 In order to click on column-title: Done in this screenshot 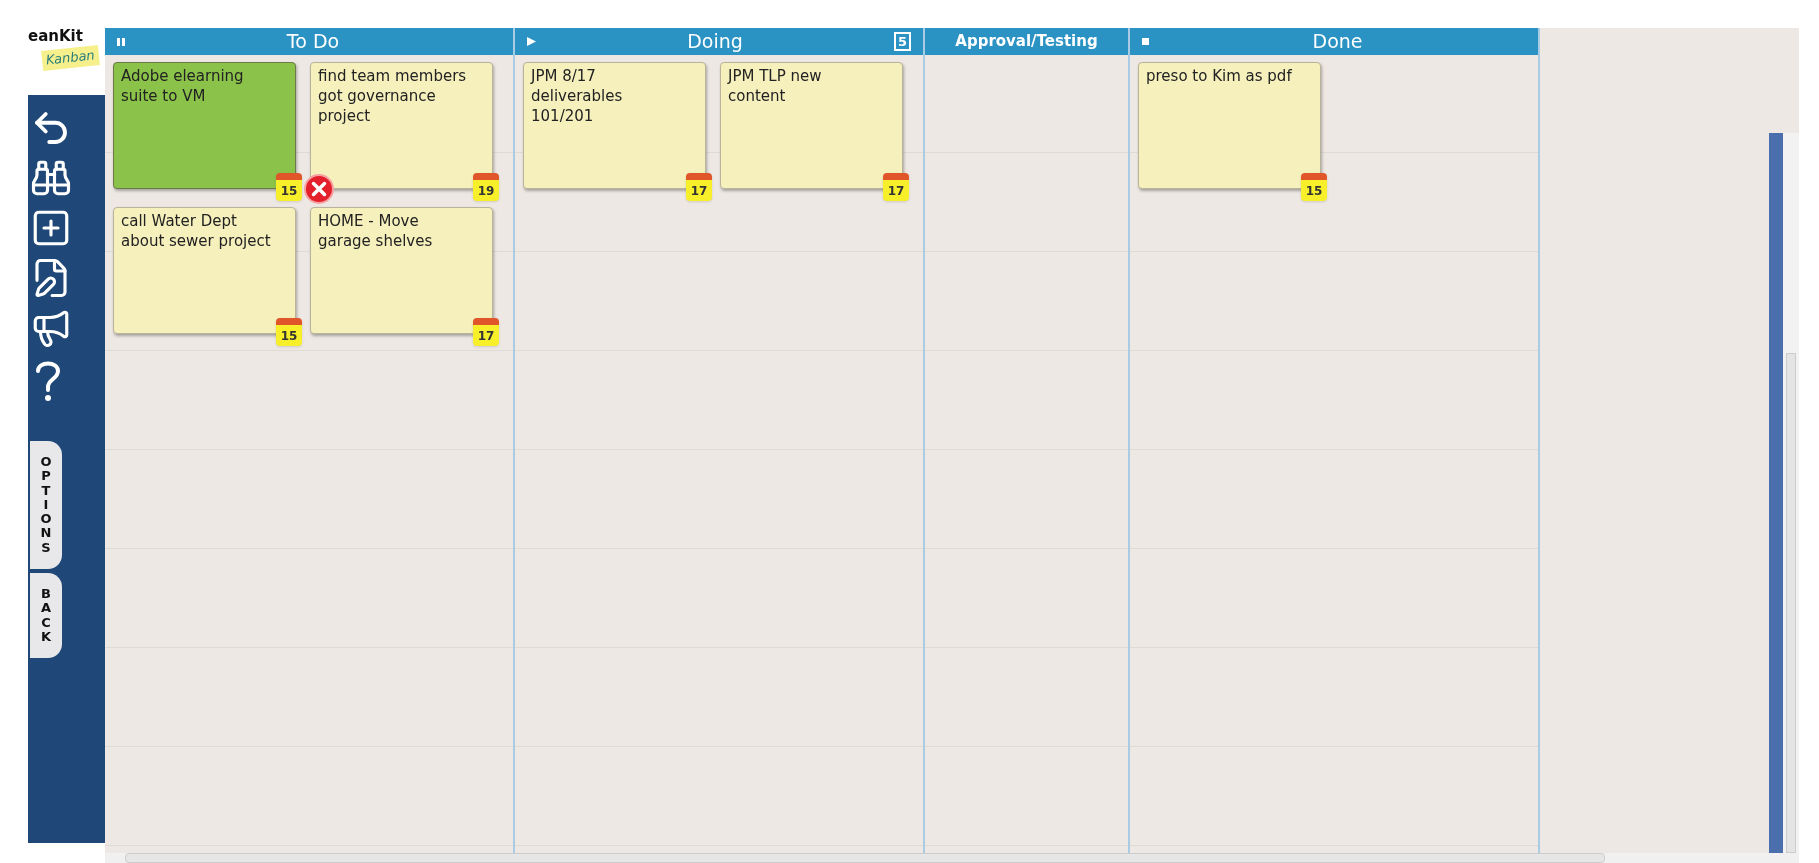, I will do `click(1337, 42)`.